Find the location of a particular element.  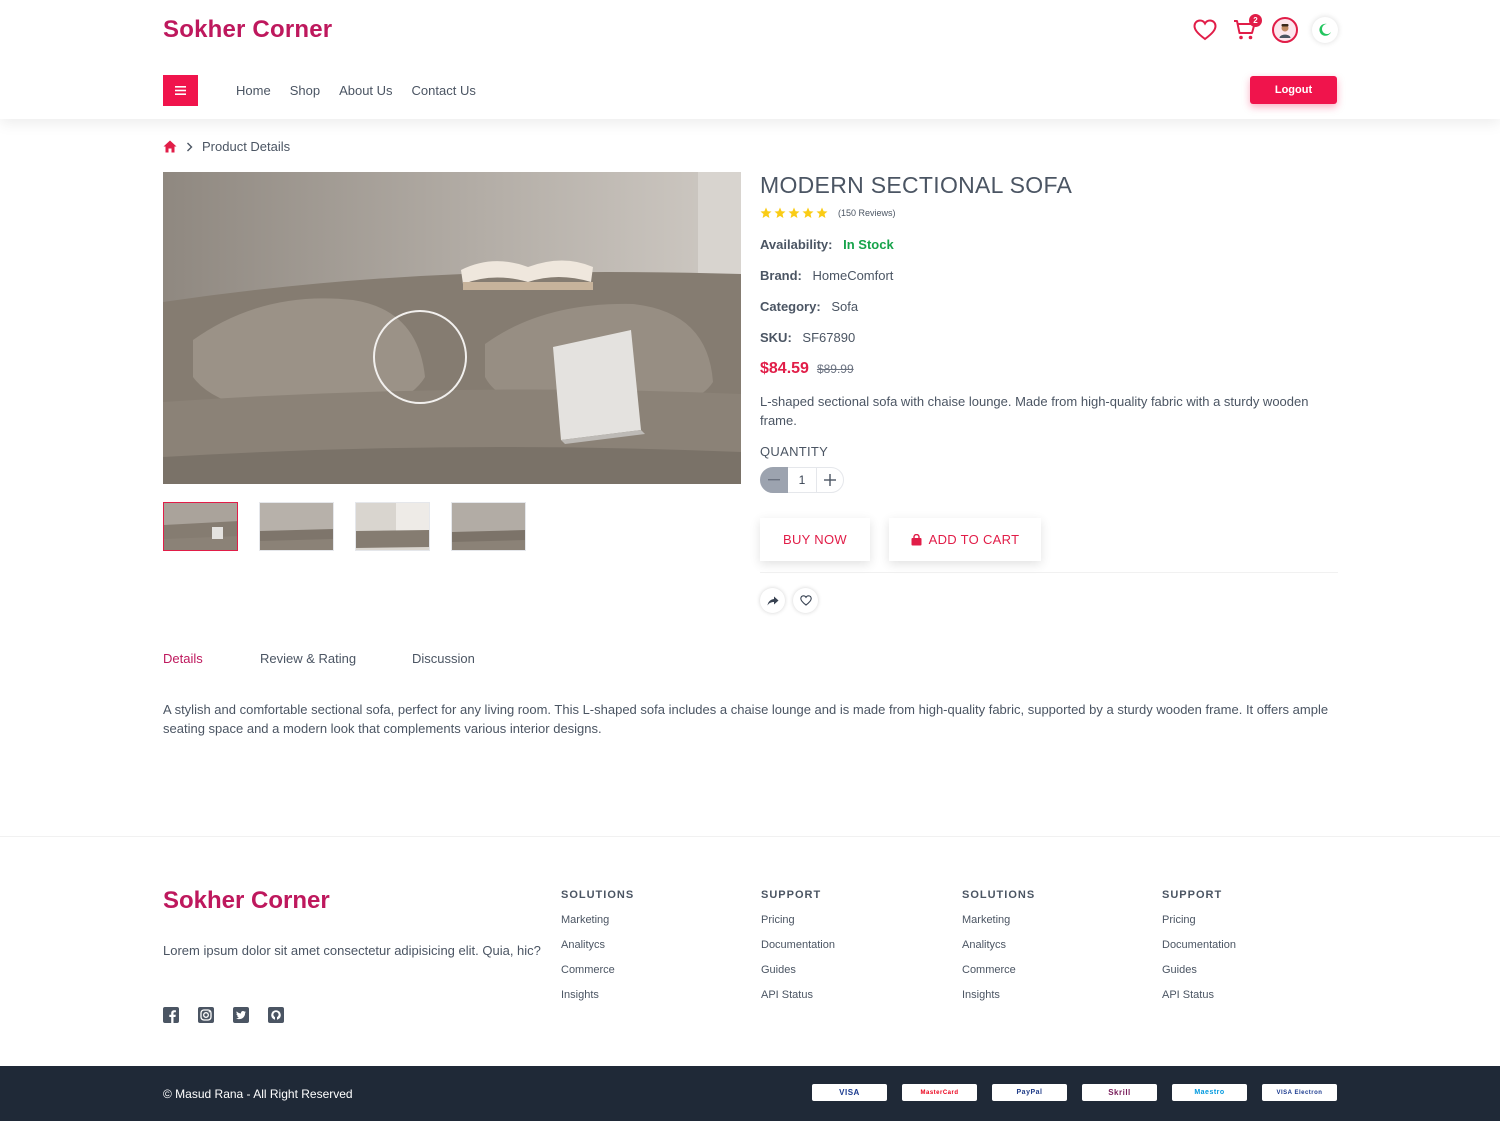

payment-card-paypal: PayPal is located at coordinates (1029, 1092).